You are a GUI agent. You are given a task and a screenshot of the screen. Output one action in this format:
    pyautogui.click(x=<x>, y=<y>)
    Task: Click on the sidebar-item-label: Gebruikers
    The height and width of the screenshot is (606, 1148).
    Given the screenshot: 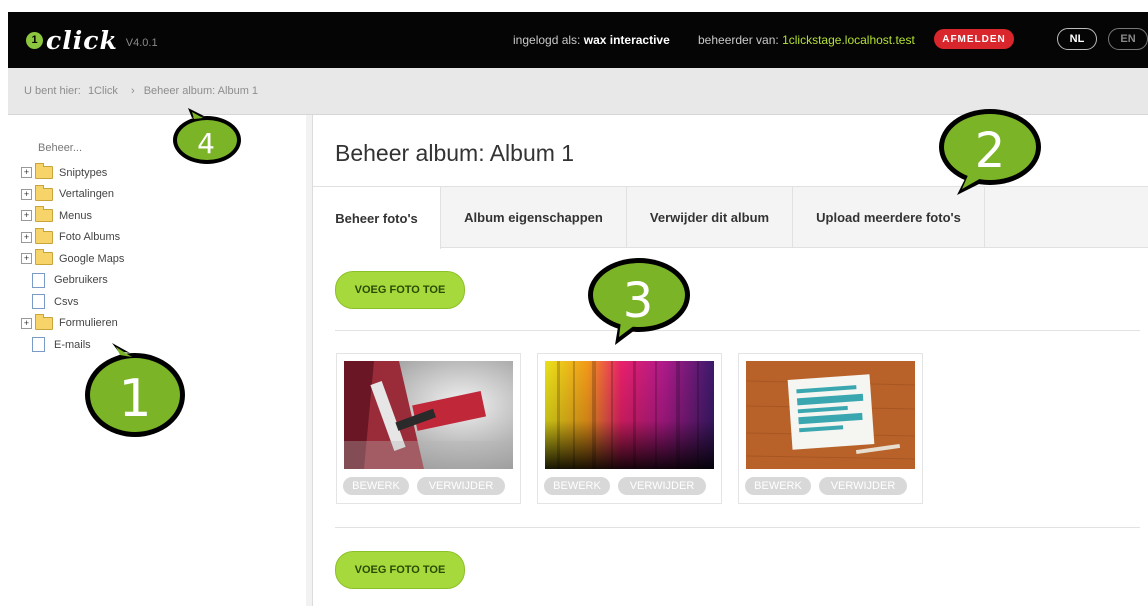 What is the action you would take?
    pyautogui.click(x=81, y=280)
    